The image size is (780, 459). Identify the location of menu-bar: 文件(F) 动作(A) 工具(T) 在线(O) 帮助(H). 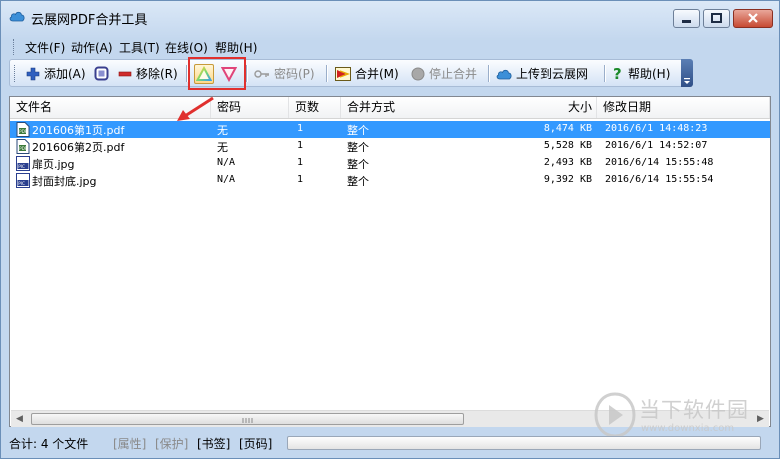
(389, 47).